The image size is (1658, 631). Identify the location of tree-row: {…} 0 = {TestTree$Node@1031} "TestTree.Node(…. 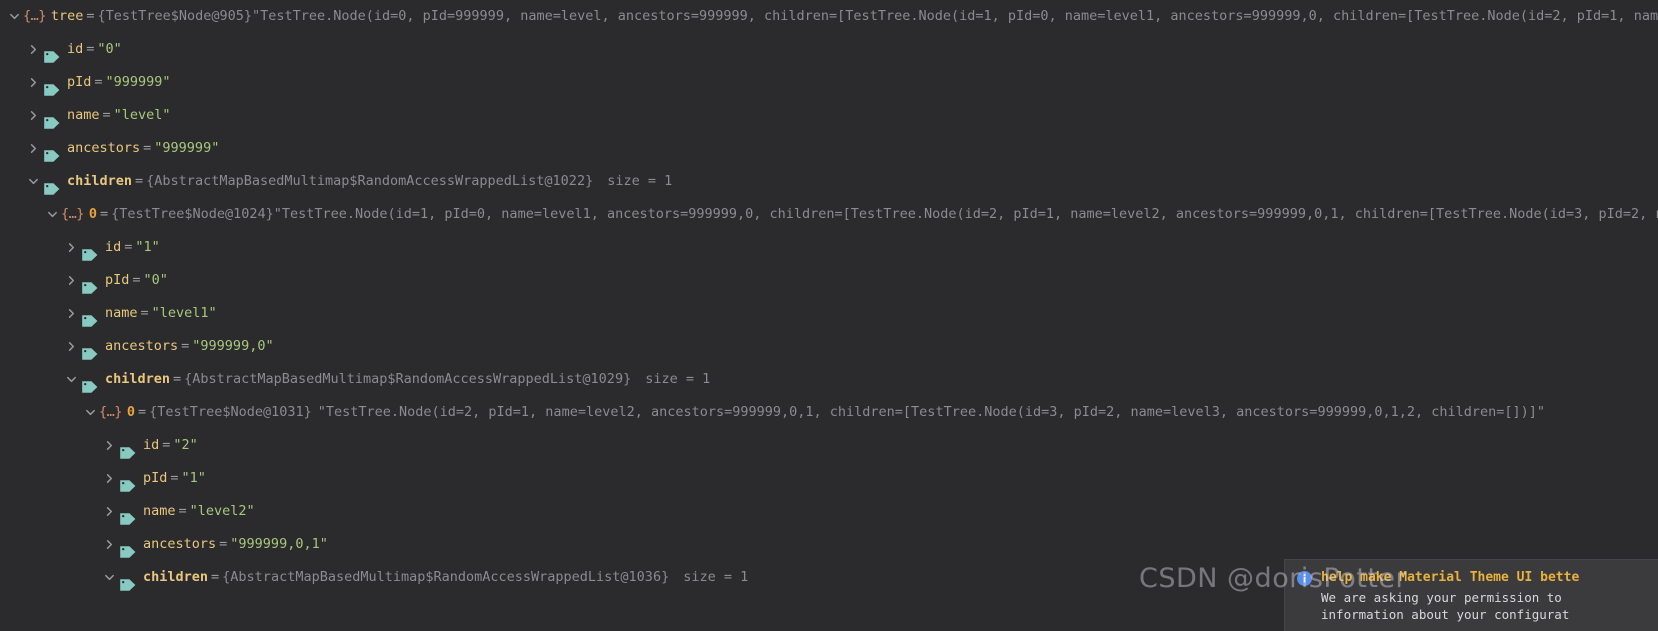
(829, 412).